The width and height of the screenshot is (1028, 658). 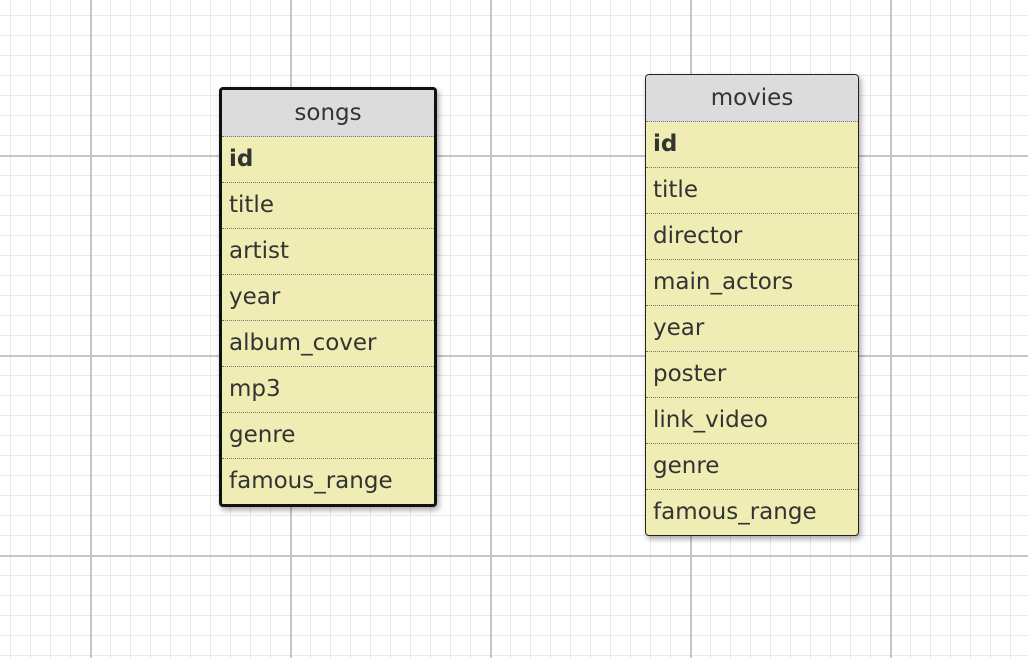 I want to click on field-poster: poster, so click(x=752, y=375).